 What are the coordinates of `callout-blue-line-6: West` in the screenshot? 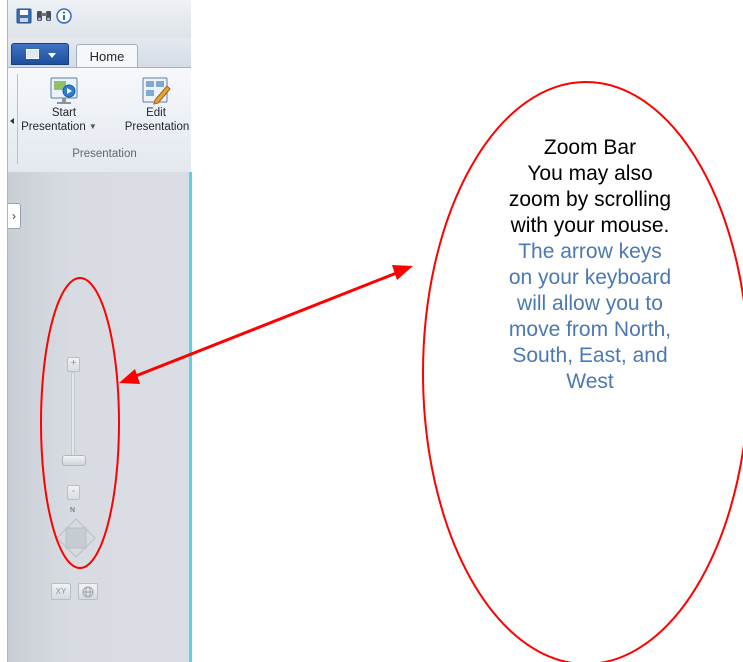 It's located at (590, 381).